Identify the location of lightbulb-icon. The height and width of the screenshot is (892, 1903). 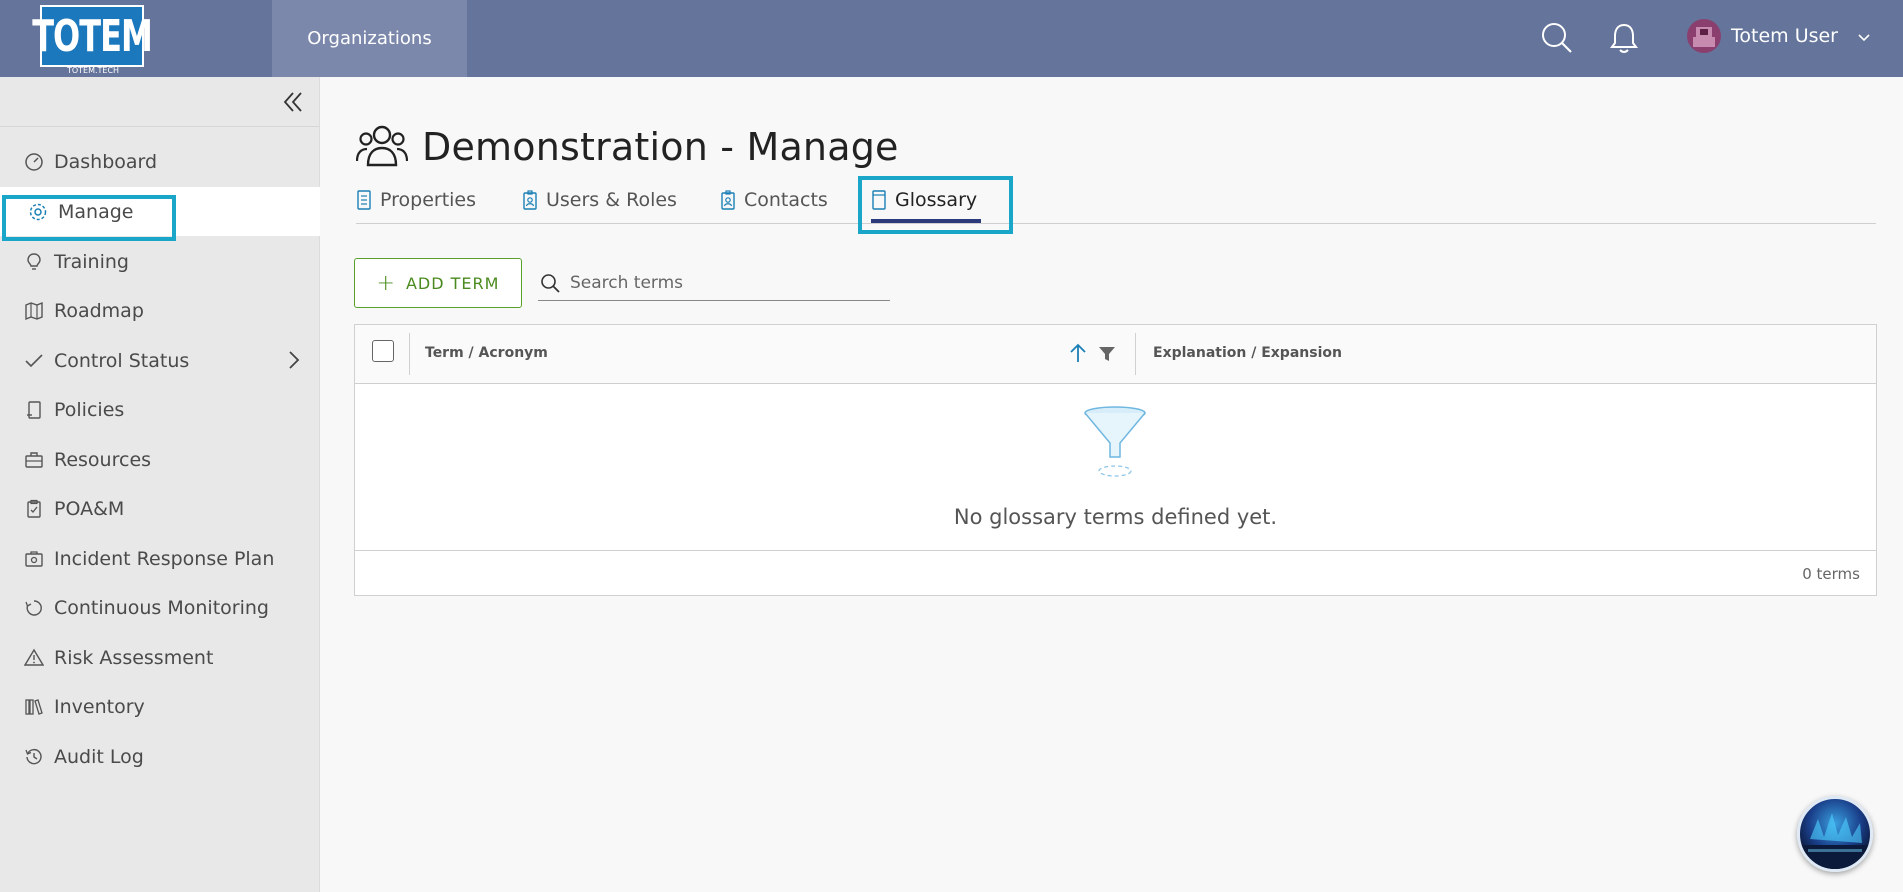
(34, 262).